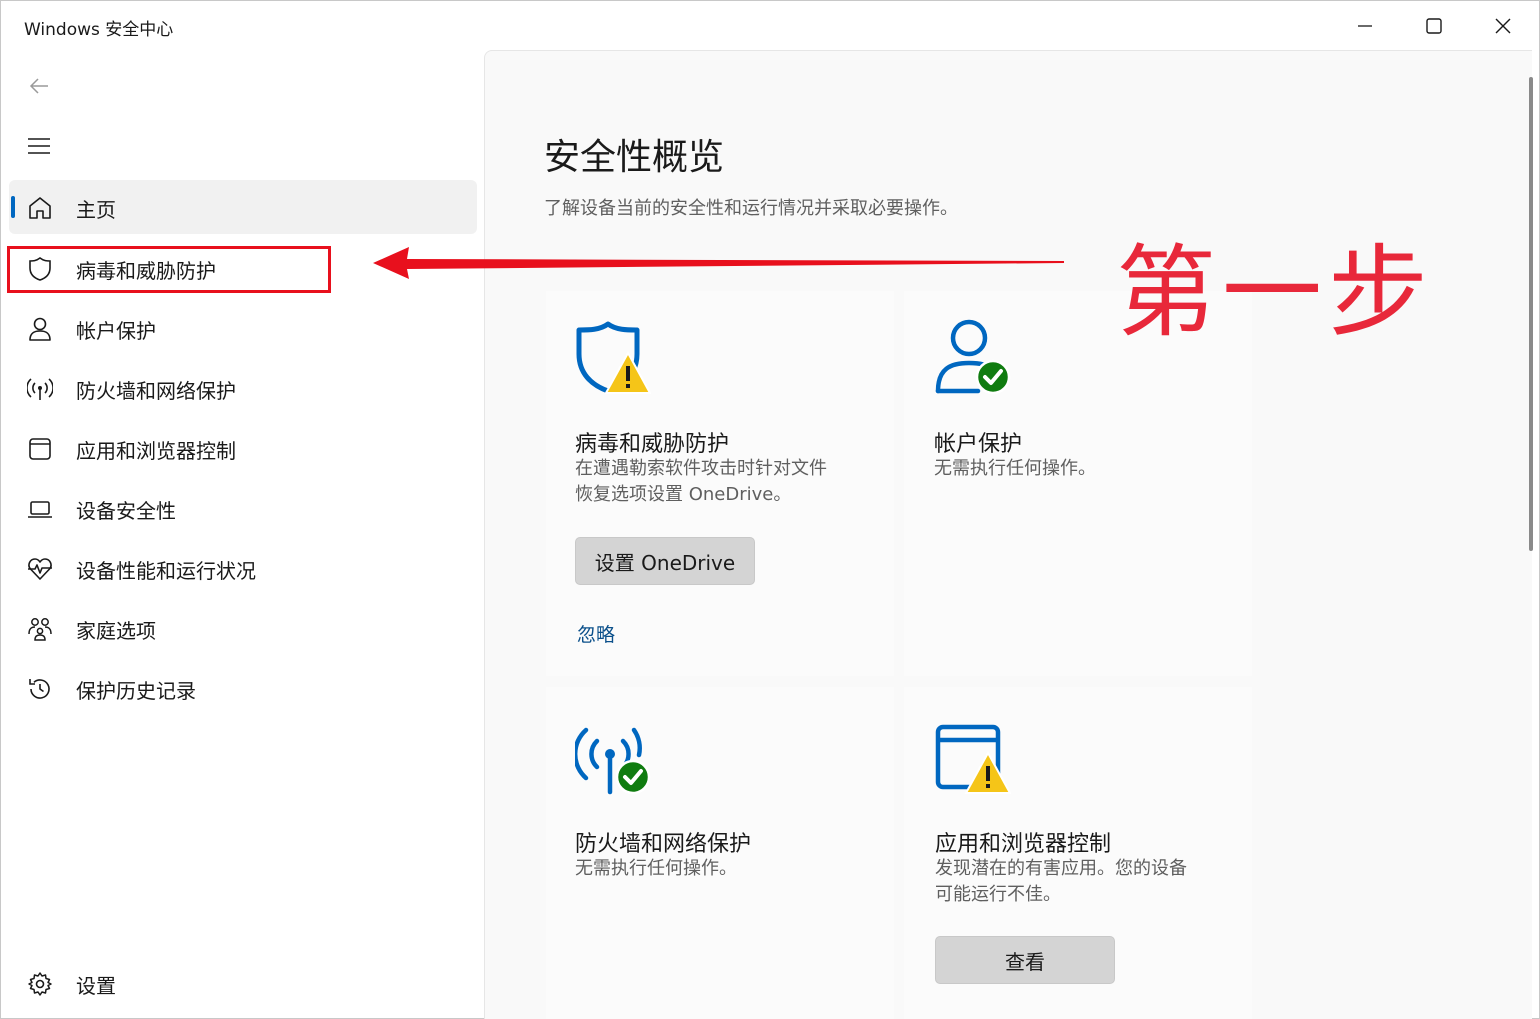  I want to click on shield-warning-icon, so click(613, 357).